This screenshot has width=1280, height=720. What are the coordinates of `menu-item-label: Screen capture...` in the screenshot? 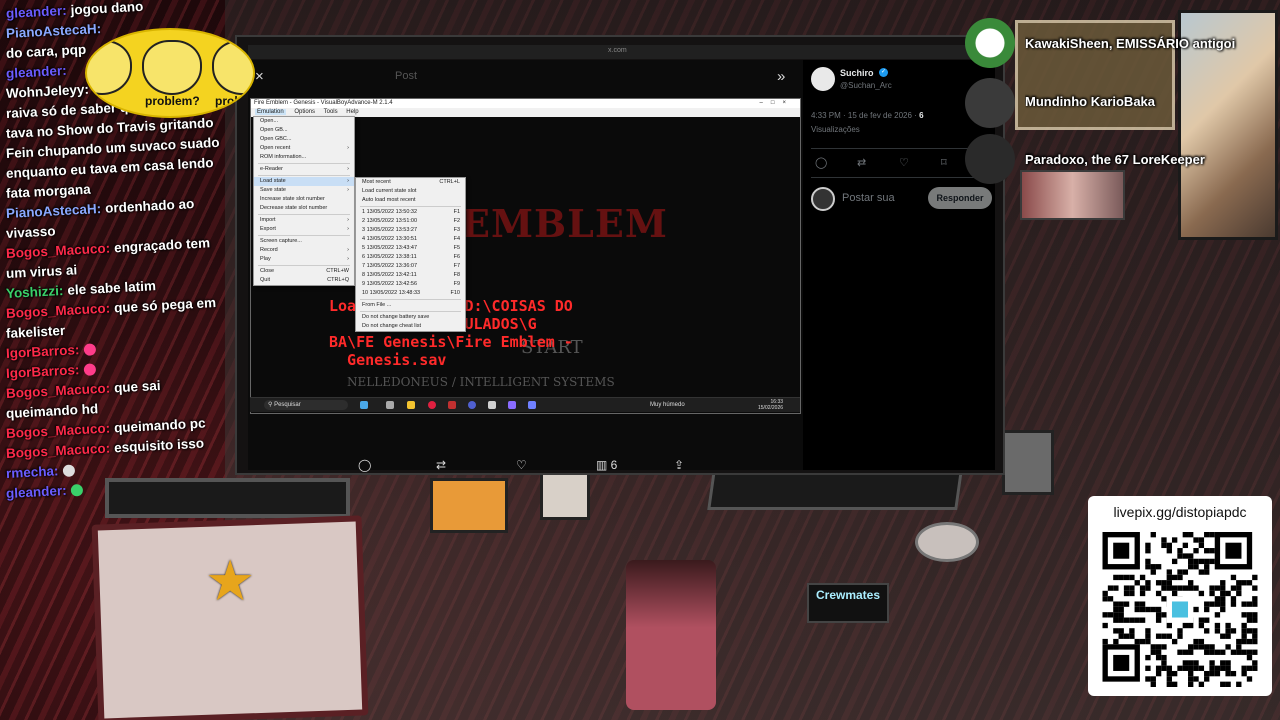 It's located at (281, 241).